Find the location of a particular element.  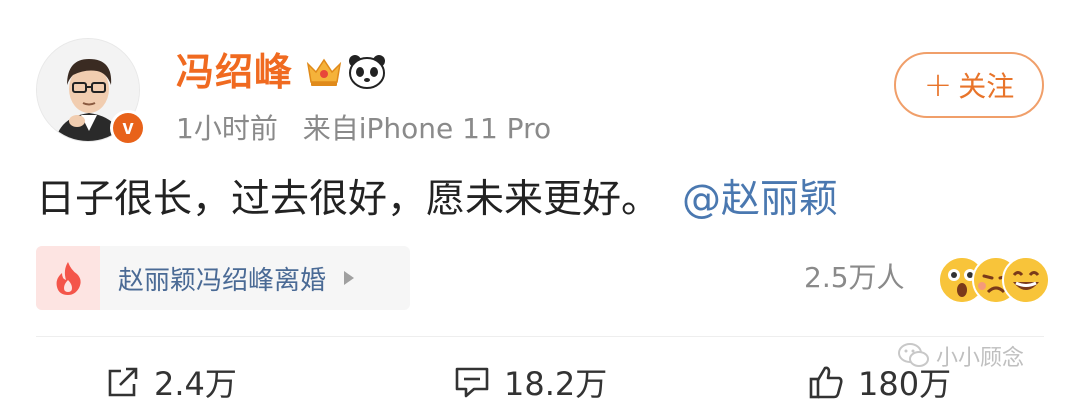

topic-title: 赵丽颖冯绍峰离婚 is located at coordinates (222, 280).